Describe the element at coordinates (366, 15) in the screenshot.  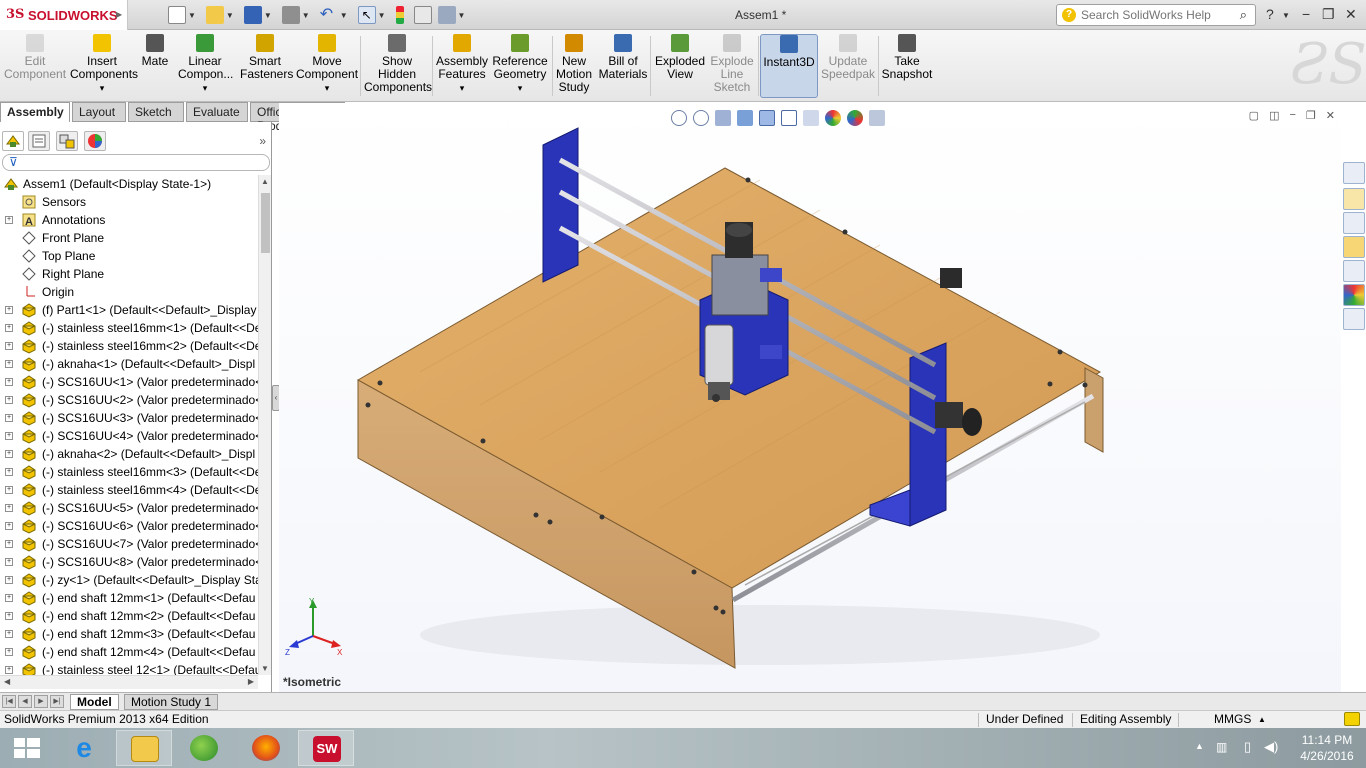
I see `select-cursor-icon: ↖` at that location.